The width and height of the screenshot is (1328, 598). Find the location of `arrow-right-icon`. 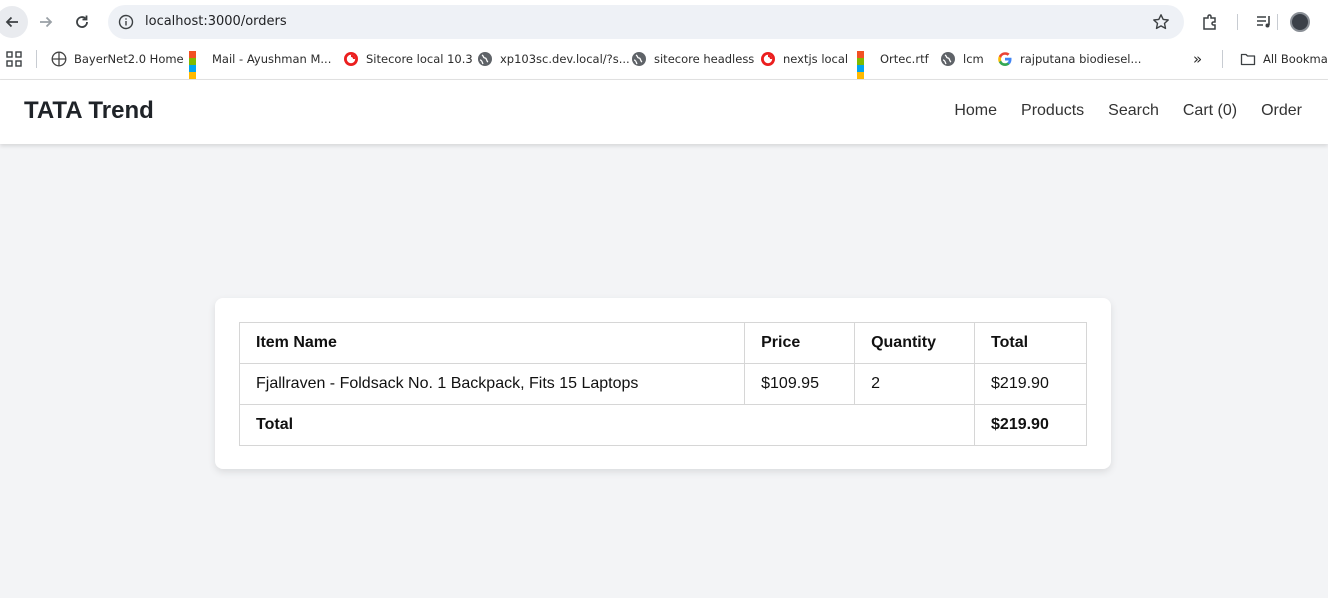

arrow-right-icon is located at coordinates (46, 22).